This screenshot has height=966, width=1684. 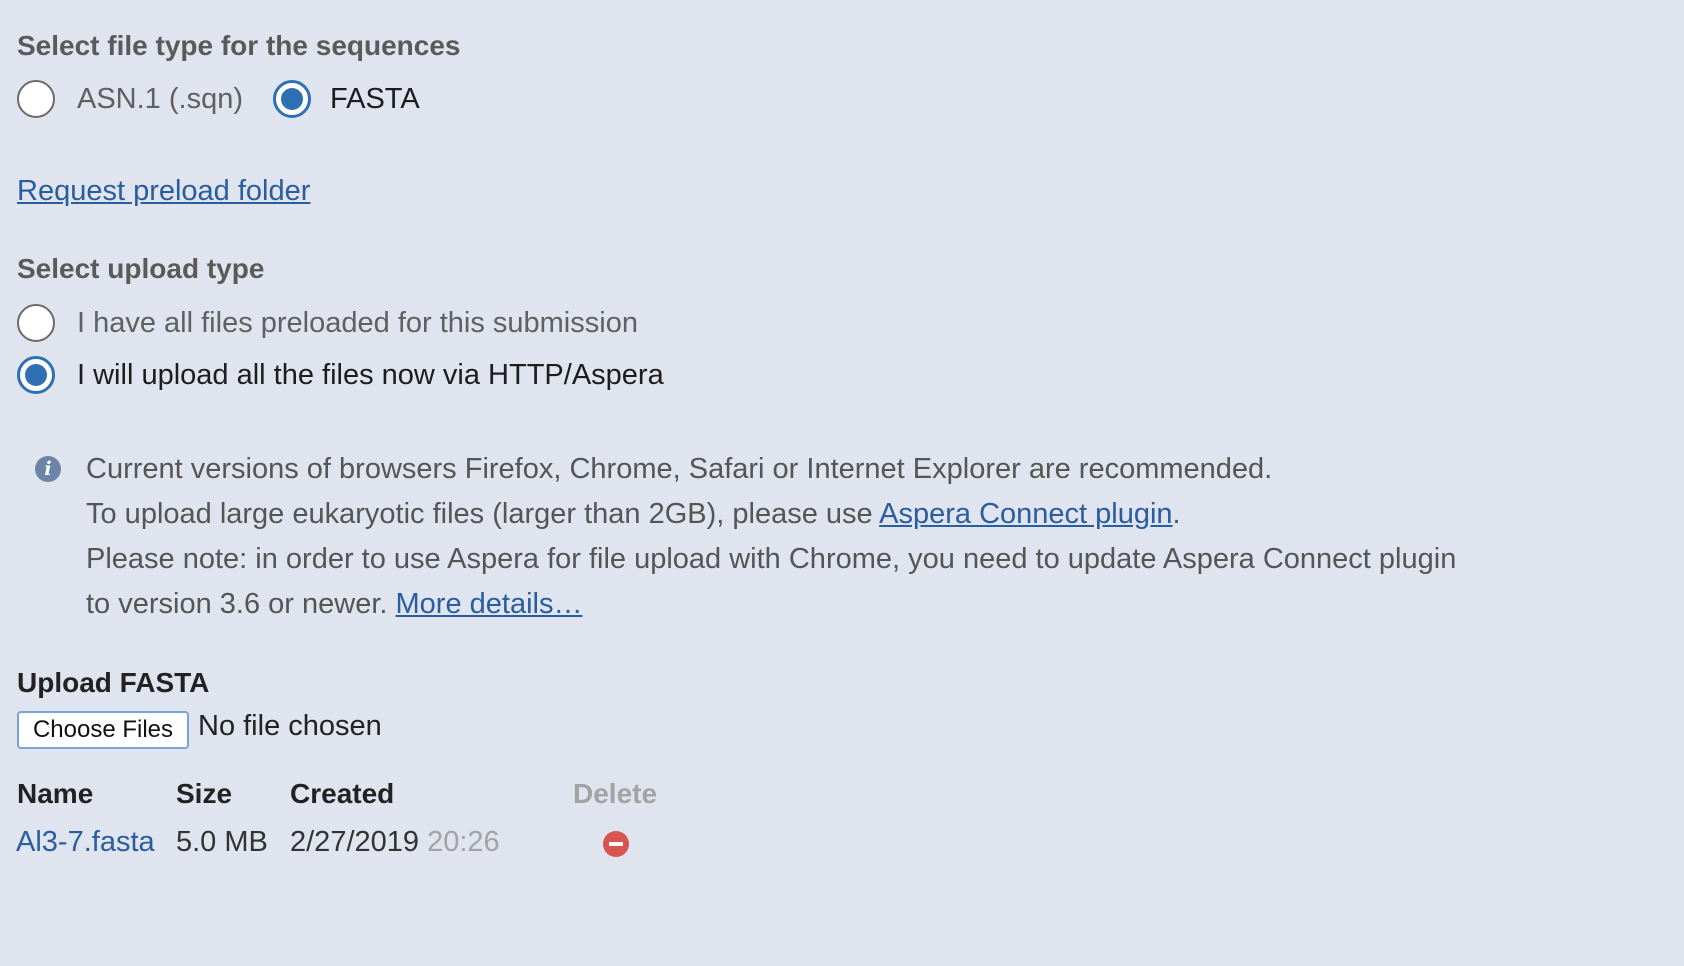 What do you see at coordinates (616, 844) in the screenshot?
I see `delete-file-icon` at bounding box center [616, 844].